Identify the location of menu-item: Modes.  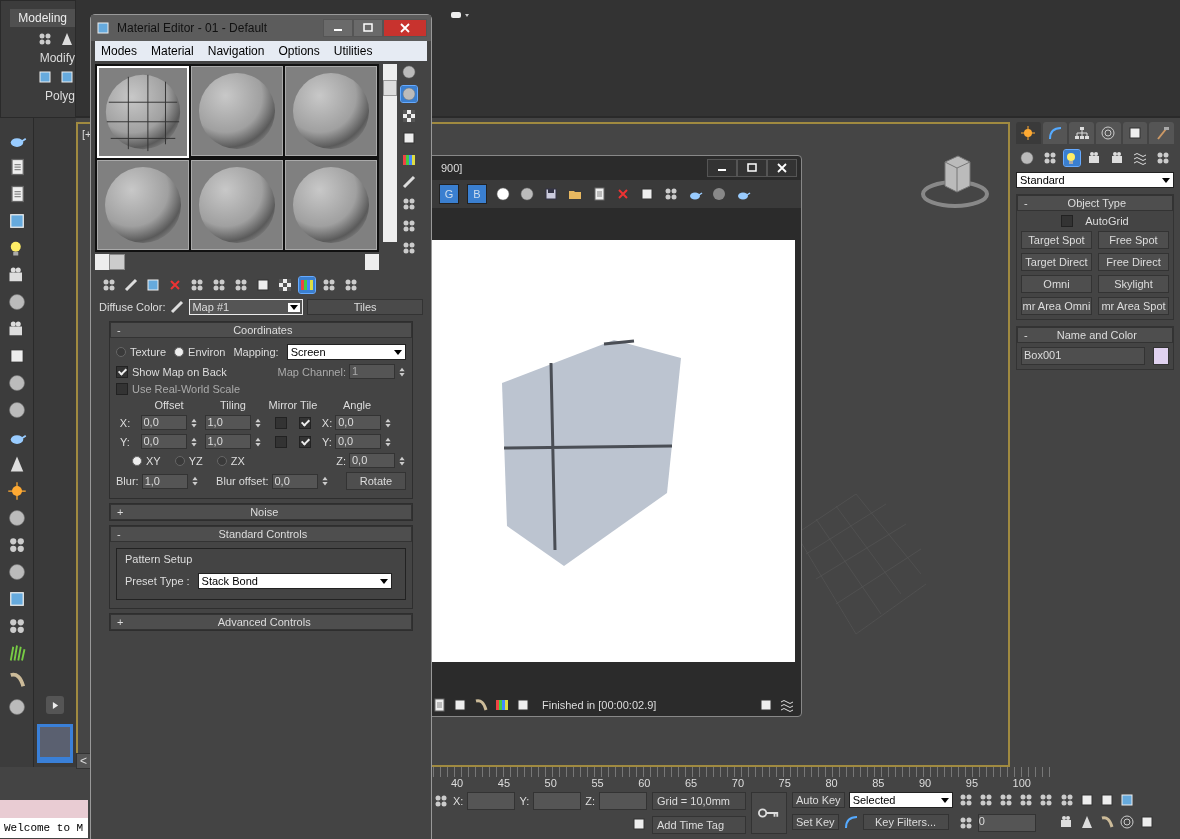
(119, 51).